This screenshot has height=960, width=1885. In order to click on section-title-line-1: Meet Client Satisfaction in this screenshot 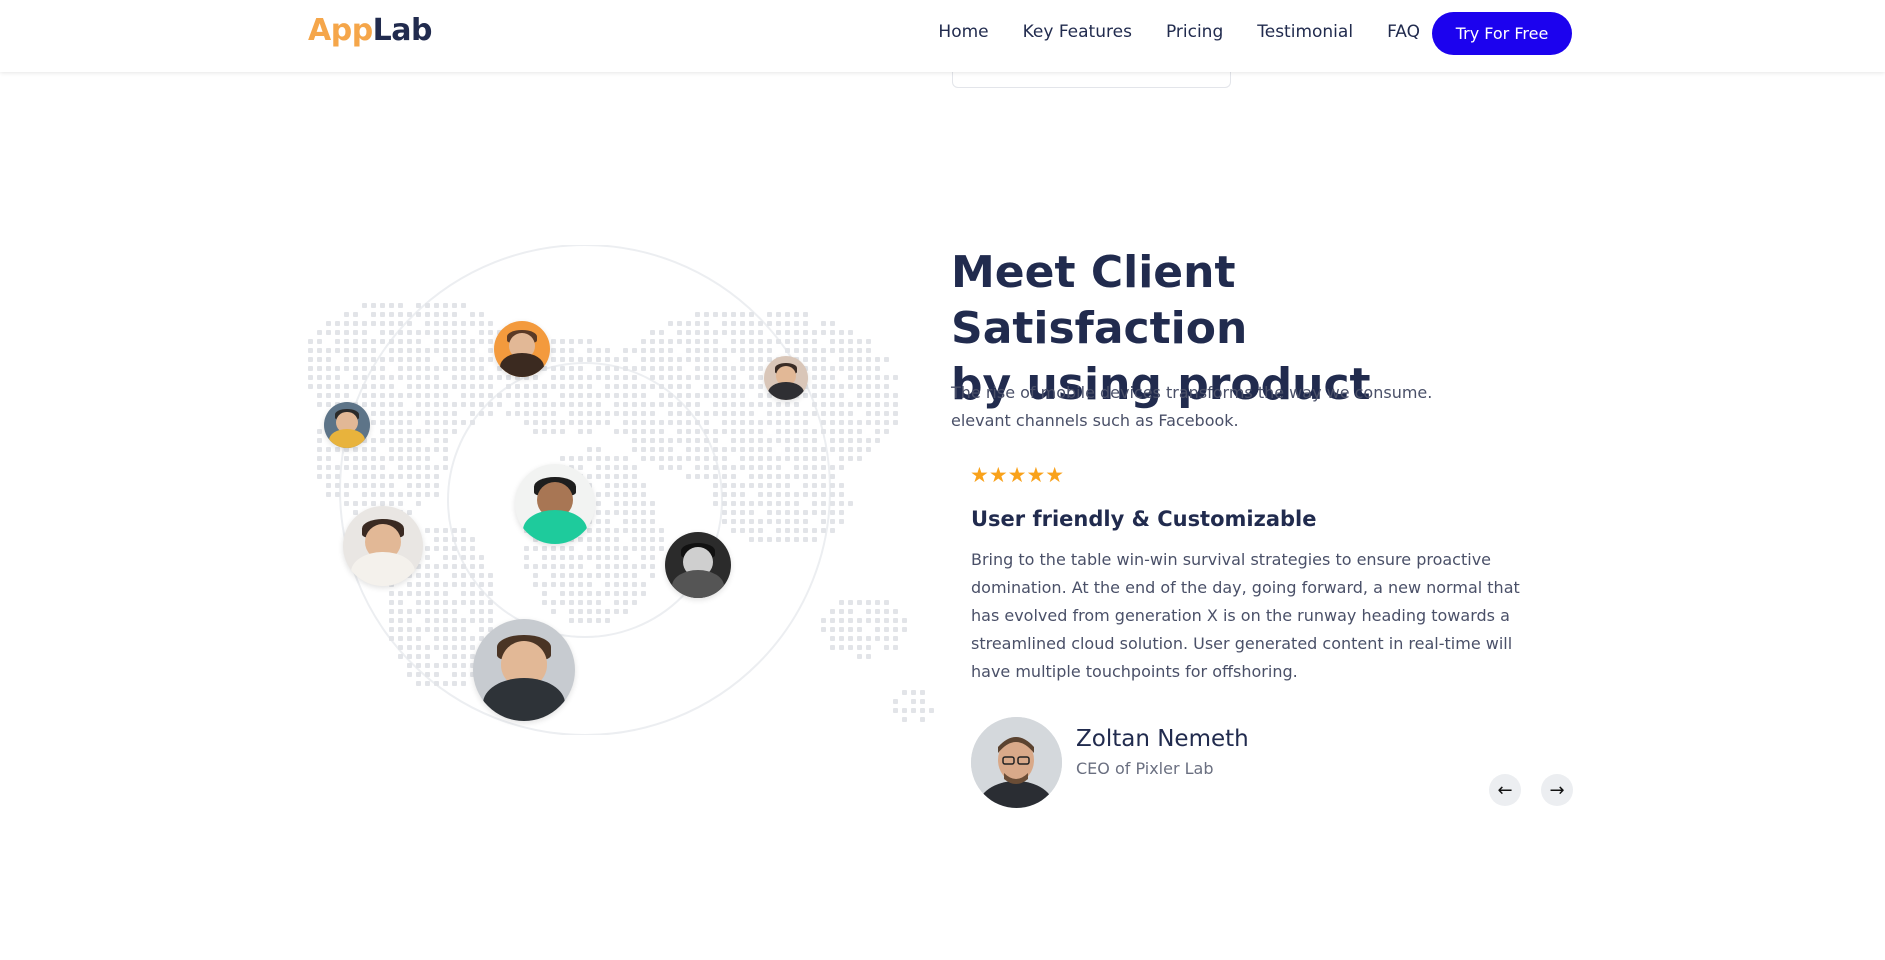, I will do `click(1099, 300)`.